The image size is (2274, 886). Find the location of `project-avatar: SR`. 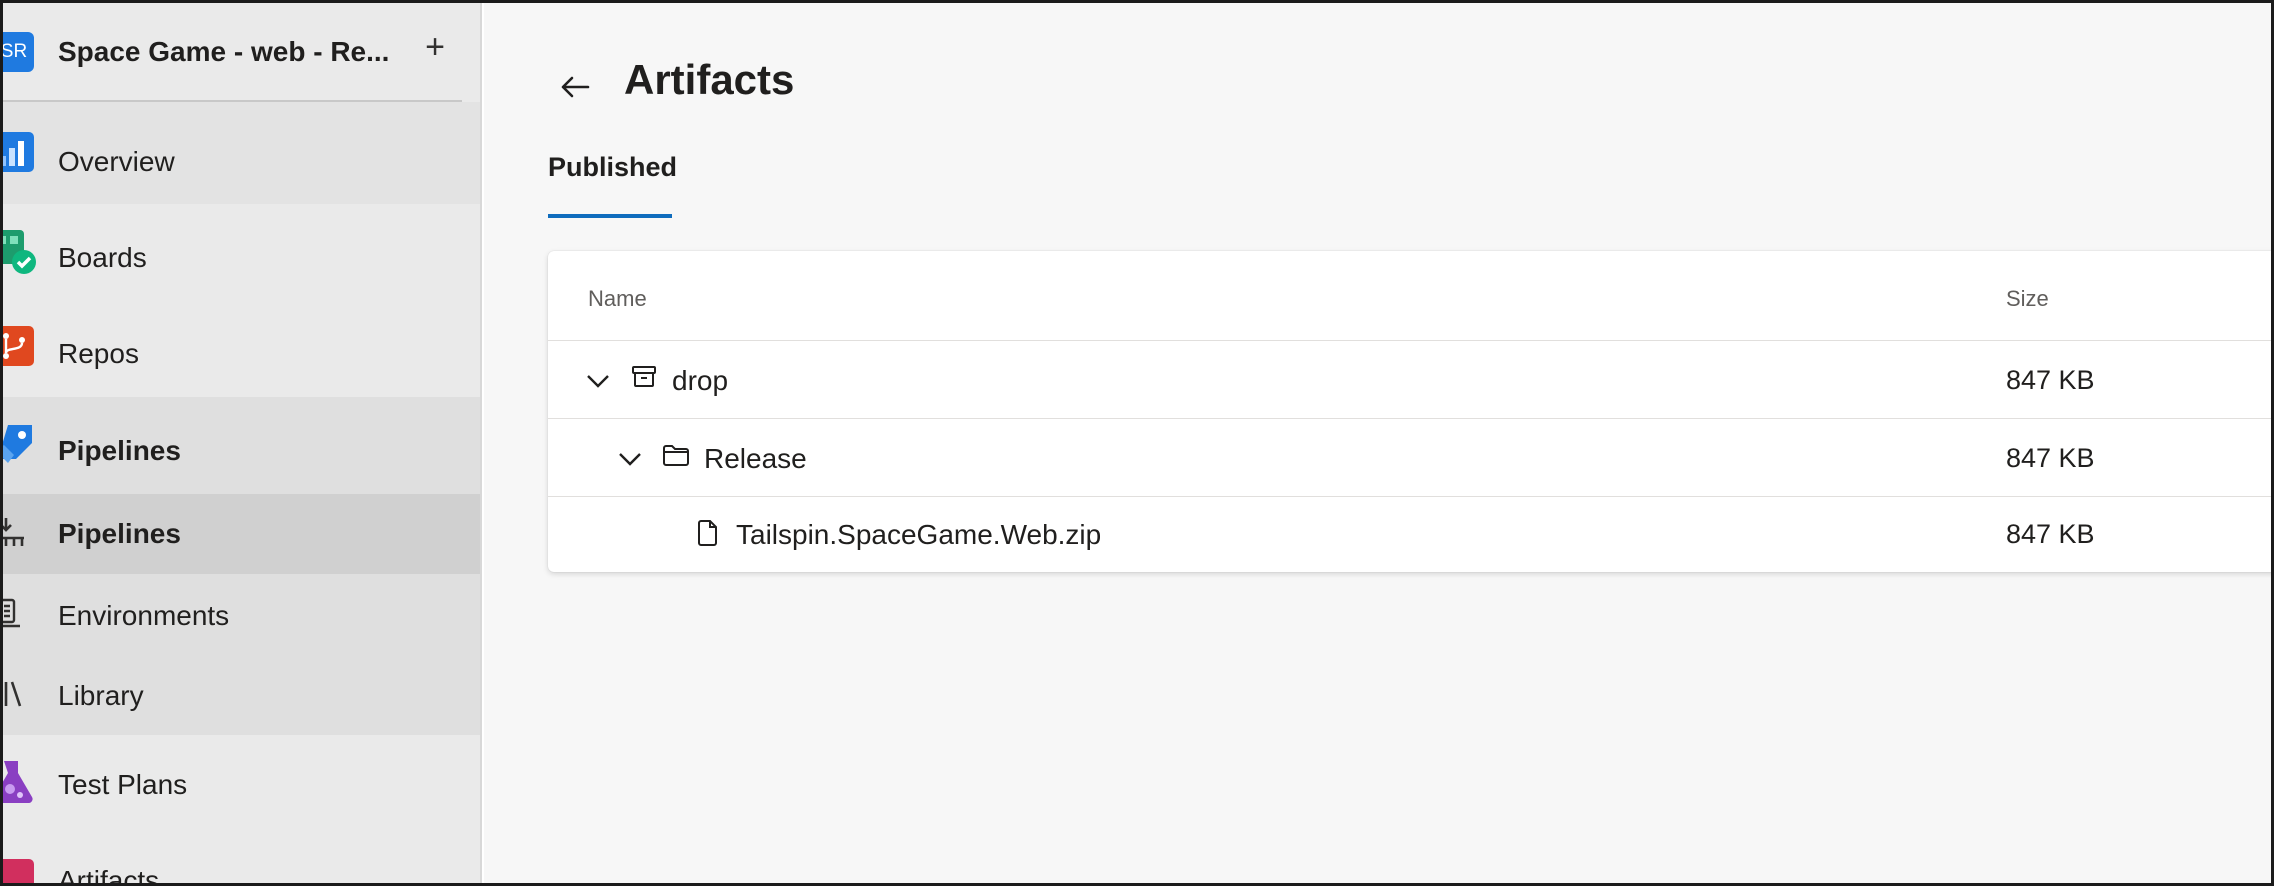

project-avatar: SR is located at coordinates (17, 52).